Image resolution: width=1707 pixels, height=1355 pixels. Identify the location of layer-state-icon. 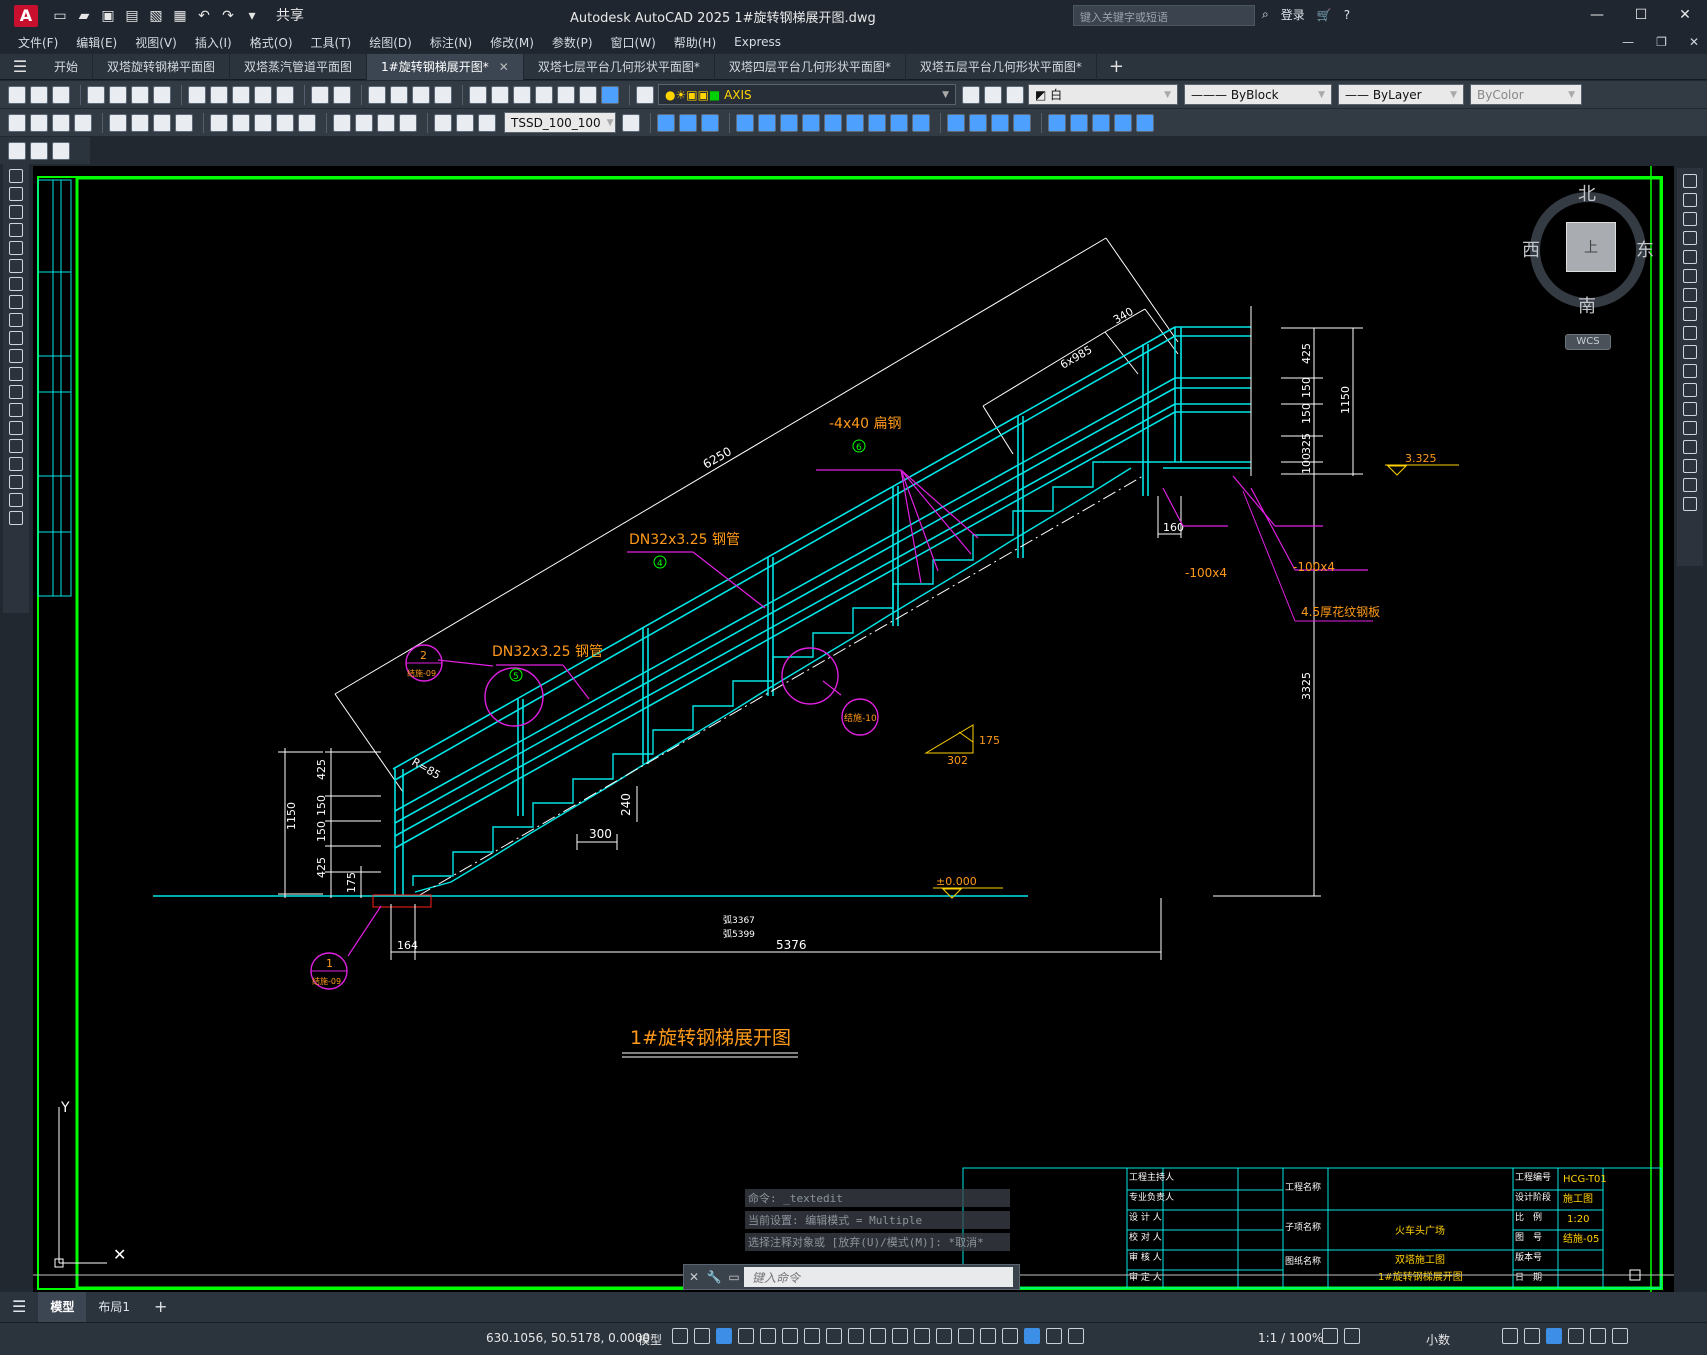
(1015, 94).